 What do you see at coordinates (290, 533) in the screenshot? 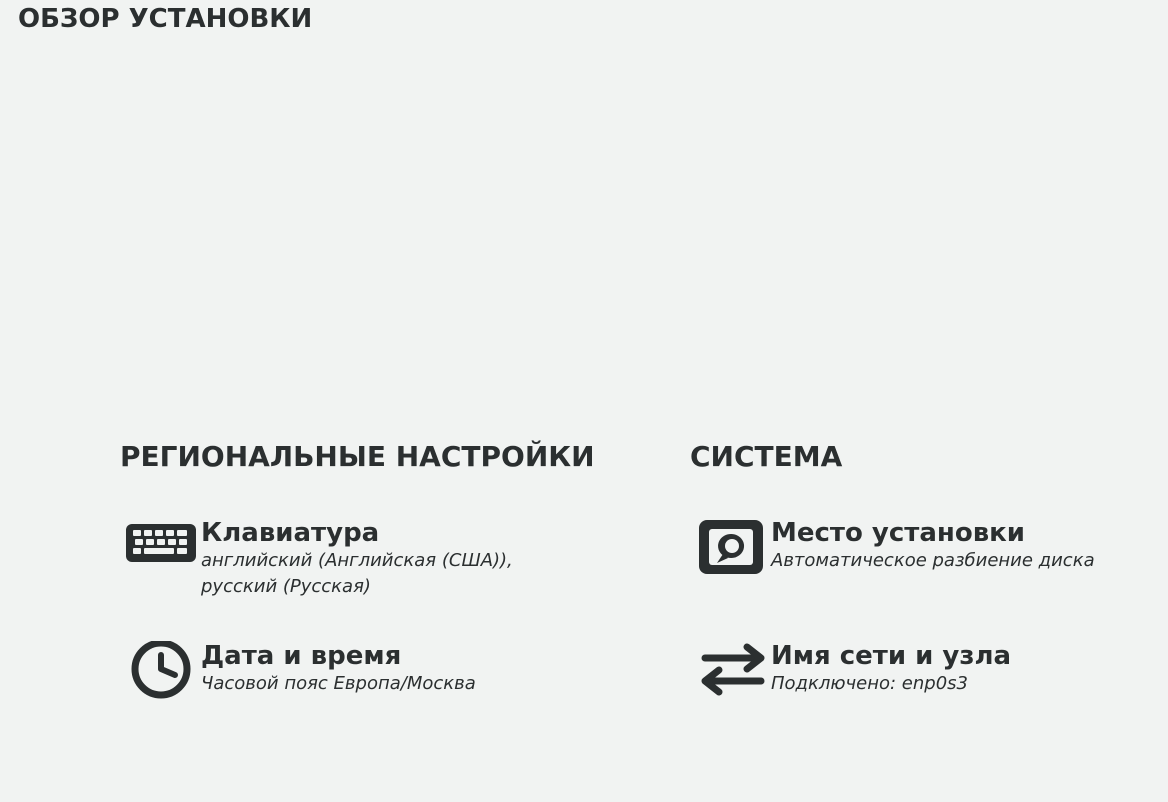
I see `spoke-title: Клавиатура` at bounding box center [290, 533].